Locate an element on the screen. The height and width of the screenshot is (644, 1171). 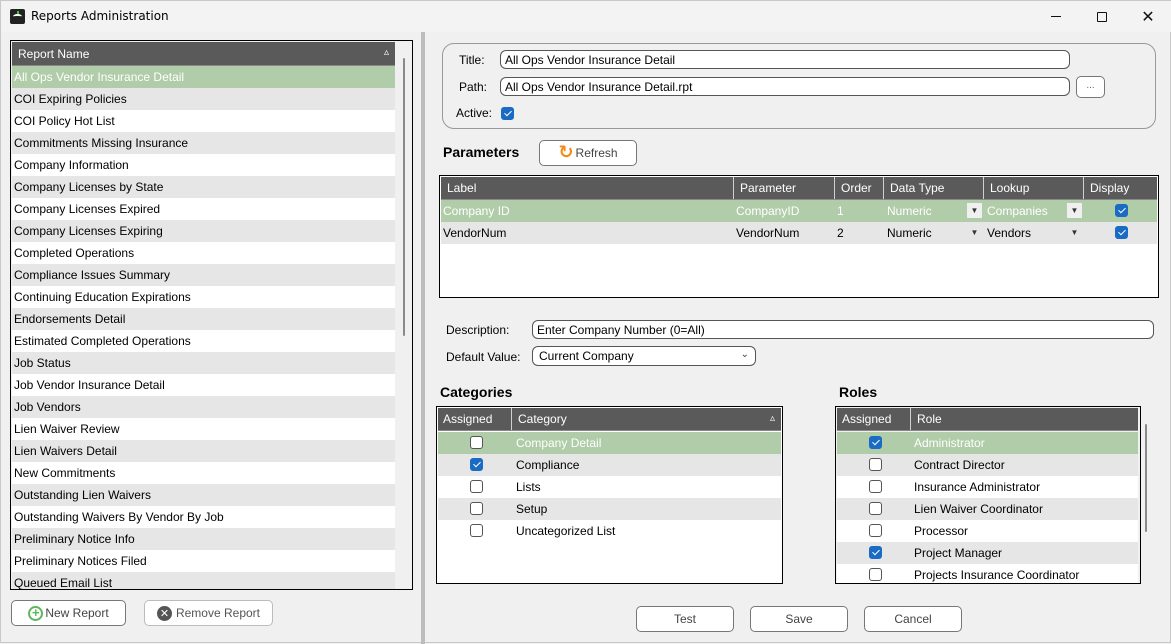
active-checkbox is located at coordinates (507, 113).